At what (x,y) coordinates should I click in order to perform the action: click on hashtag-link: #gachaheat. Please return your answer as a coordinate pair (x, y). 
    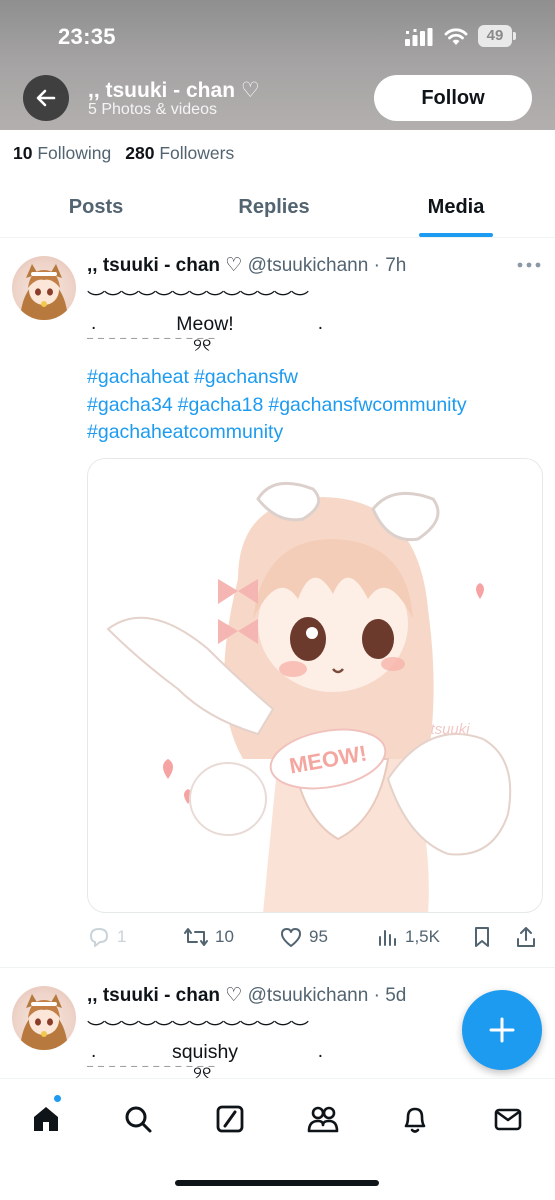
    Looking at the image, I should click on (138, 377).